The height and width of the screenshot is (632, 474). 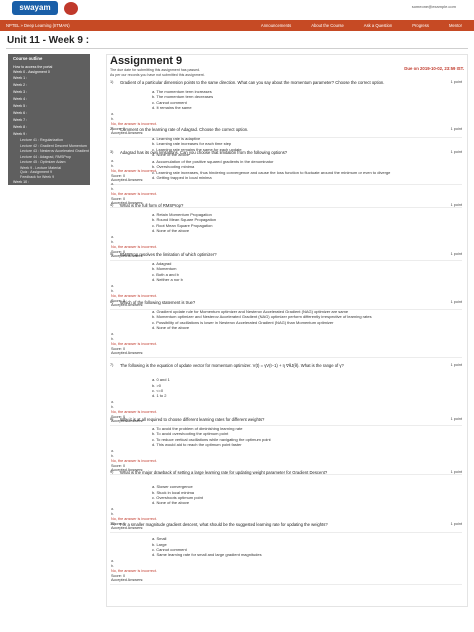 I want to click on user-email: someone@example.com, so click(x=434, y=6).